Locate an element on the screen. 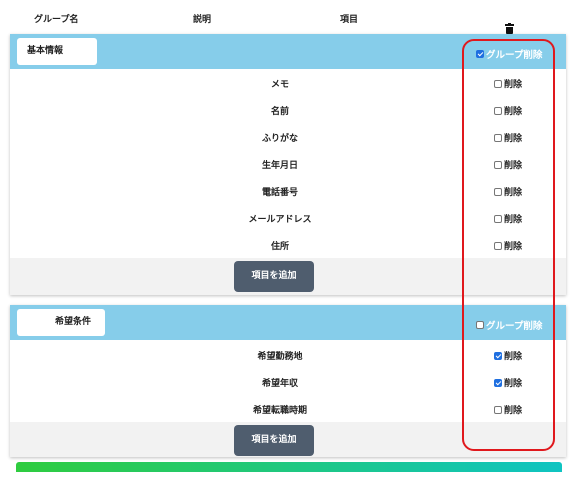 This screenshot has height=493, width=587. header-group-name: グループ名 is located at coordinates (56, 20).